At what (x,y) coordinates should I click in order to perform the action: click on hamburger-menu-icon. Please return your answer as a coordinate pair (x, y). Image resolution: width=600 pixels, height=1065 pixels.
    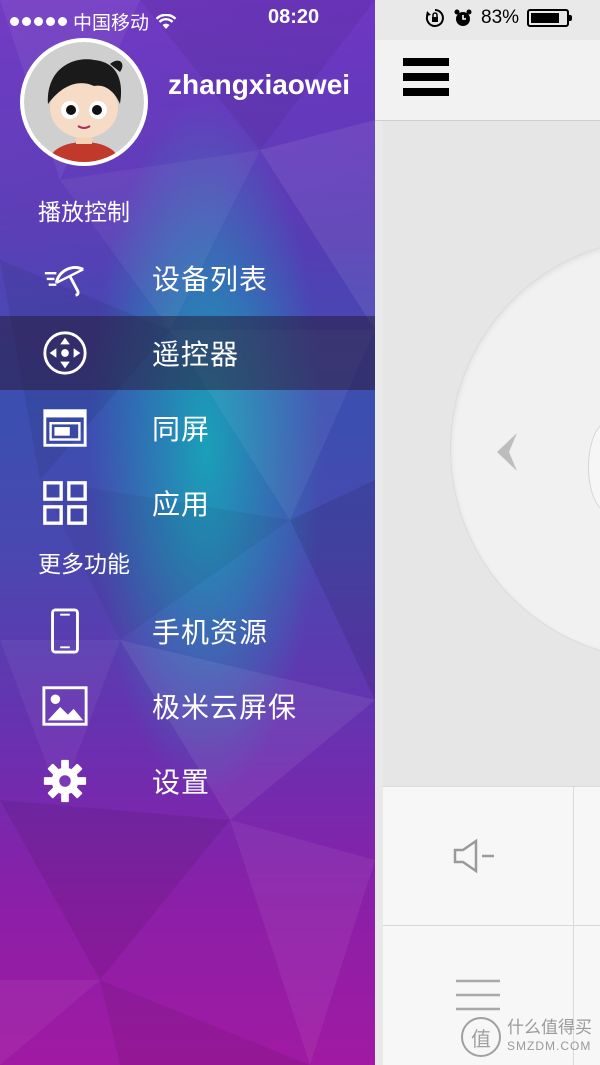
    Looking at the image, I should click on (426, 79).